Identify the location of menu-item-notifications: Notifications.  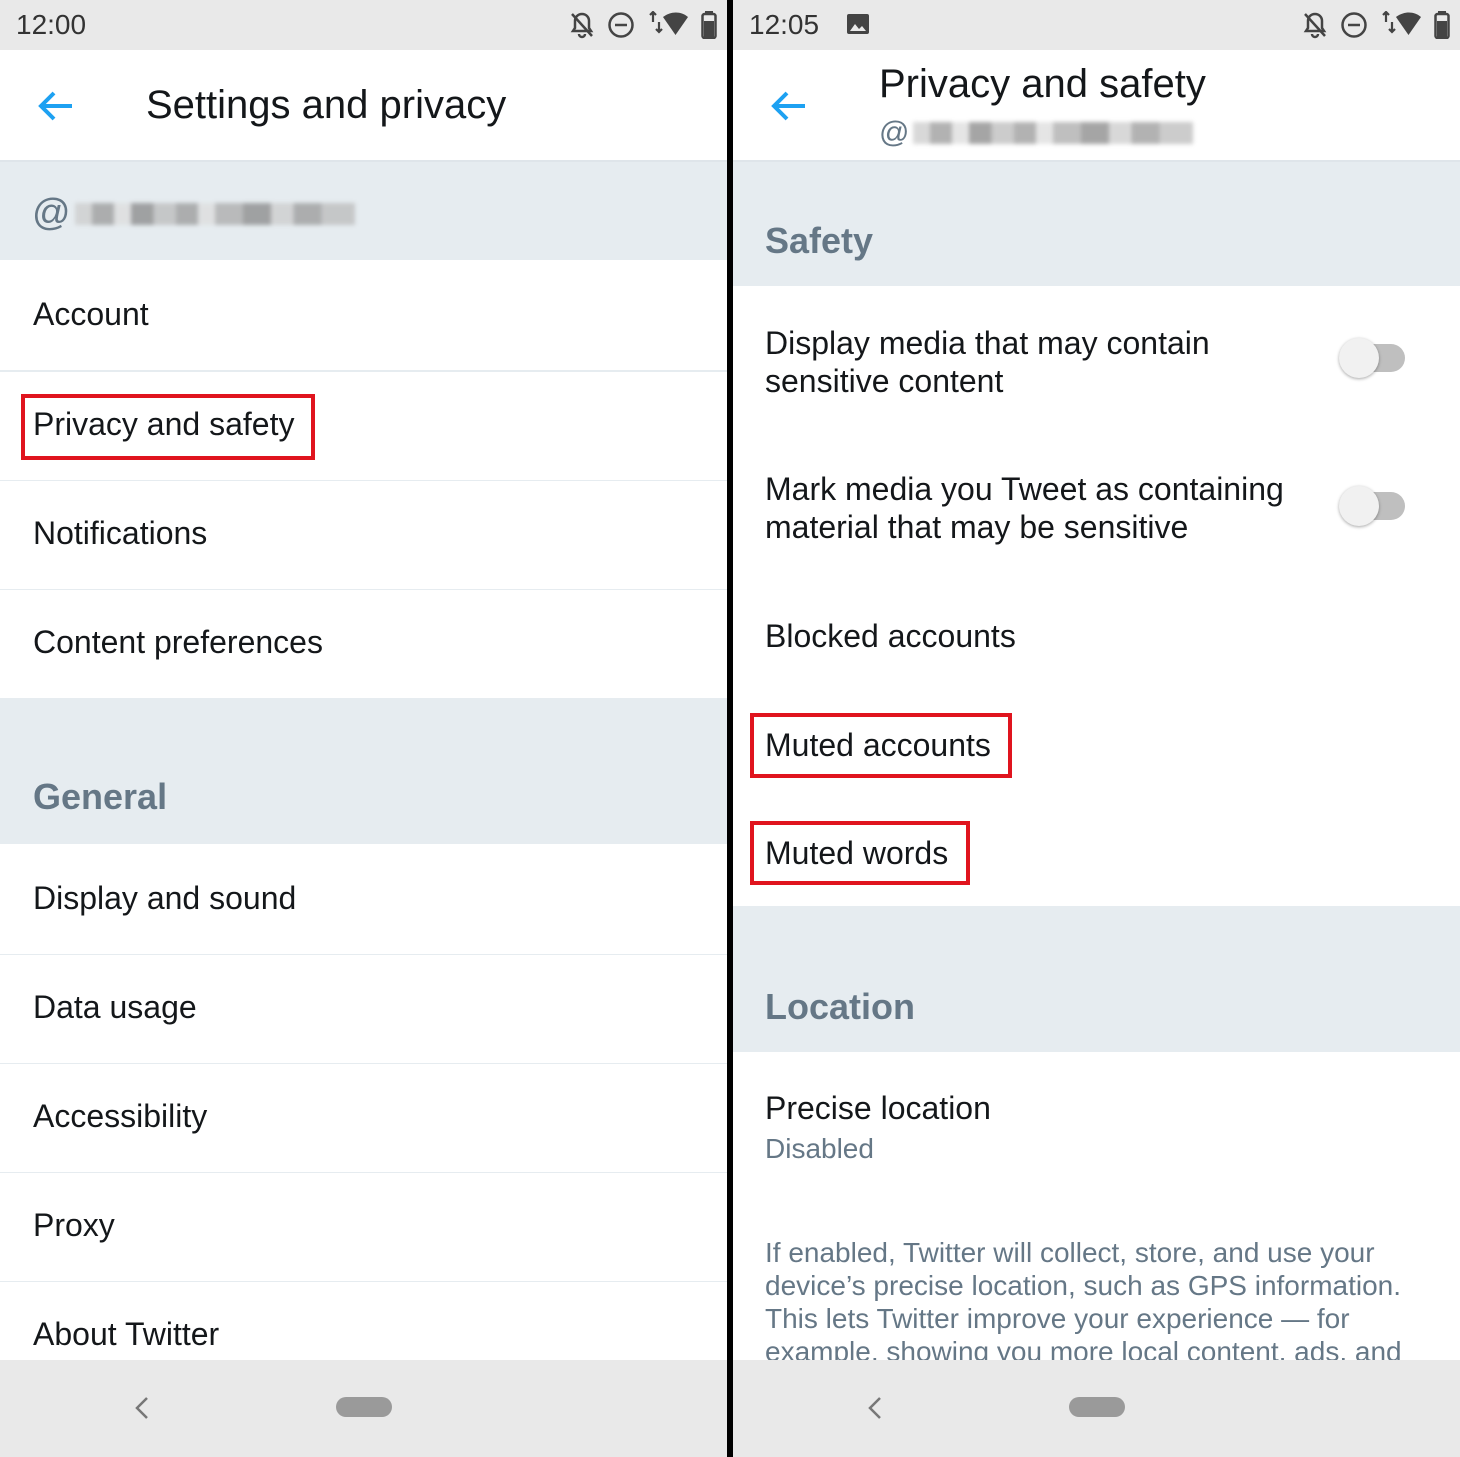
(363, 536).